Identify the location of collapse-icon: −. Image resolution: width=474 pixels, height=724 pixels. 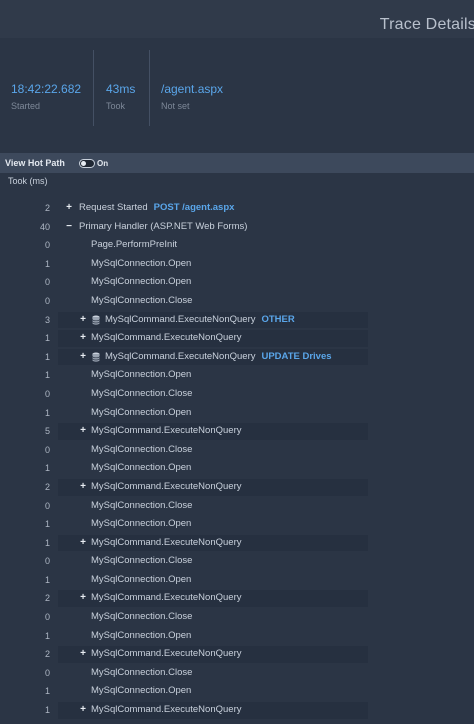
(69, 227).